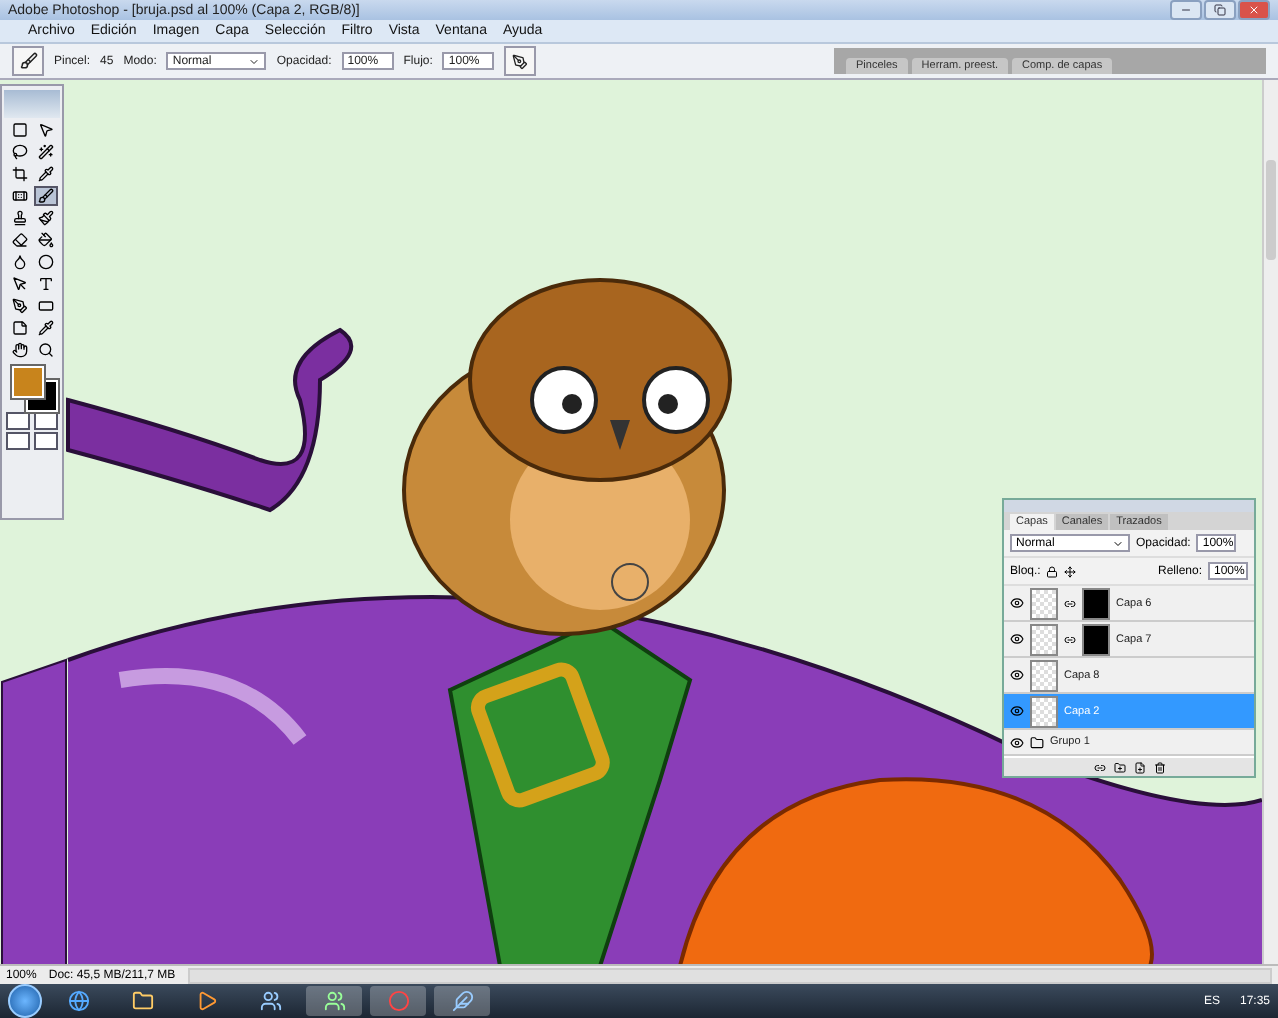  I want to click on arrow-icon, so click(19, 284).